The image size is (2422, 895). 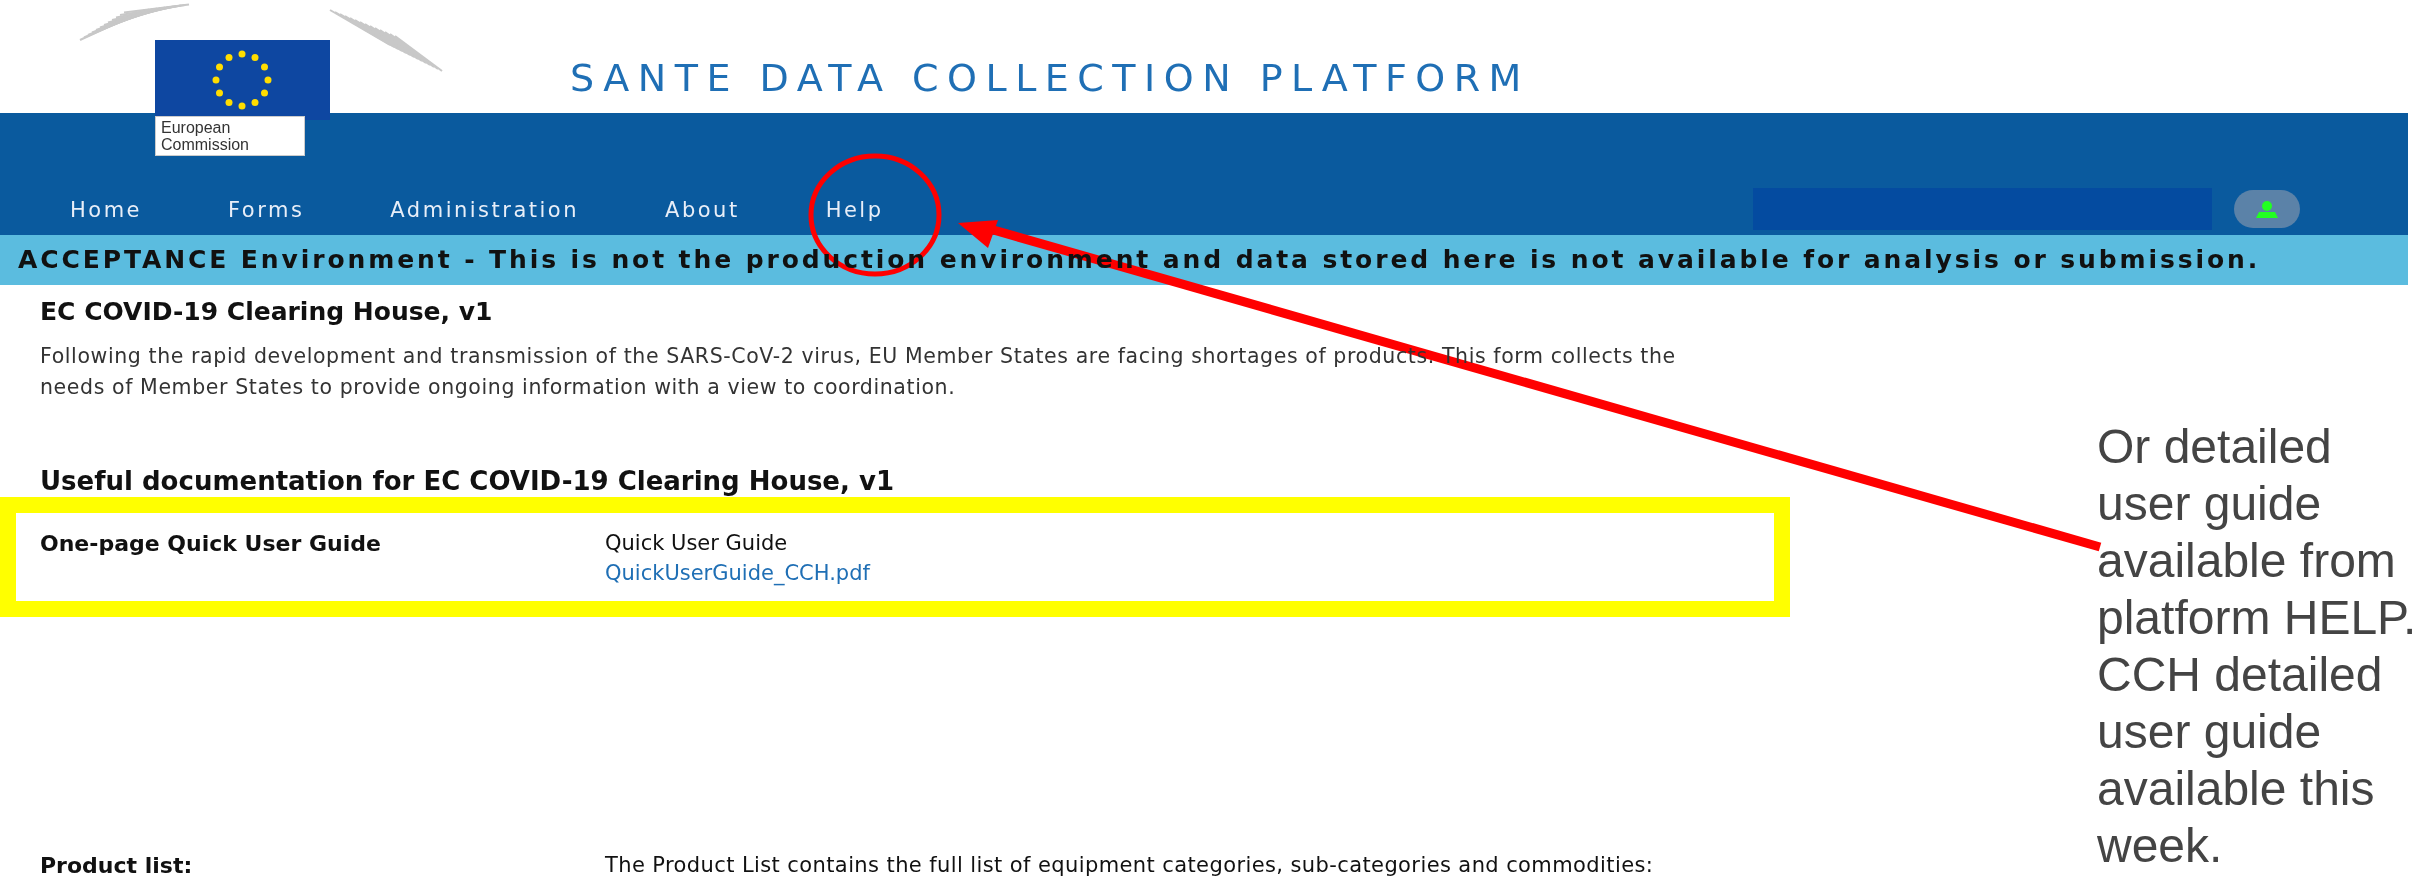 I want to click on nav-link: Forms, so click(x=266, y=210).